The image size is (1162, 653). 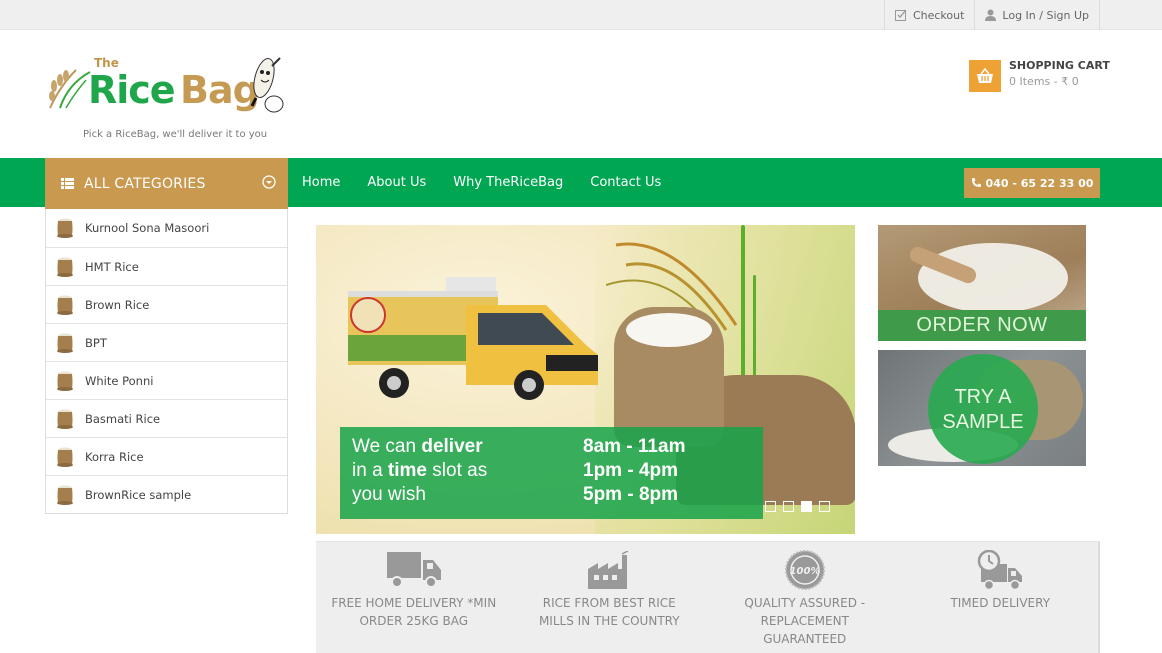 I want to click on logo-rice: Rice, so click(x=132, y=90).